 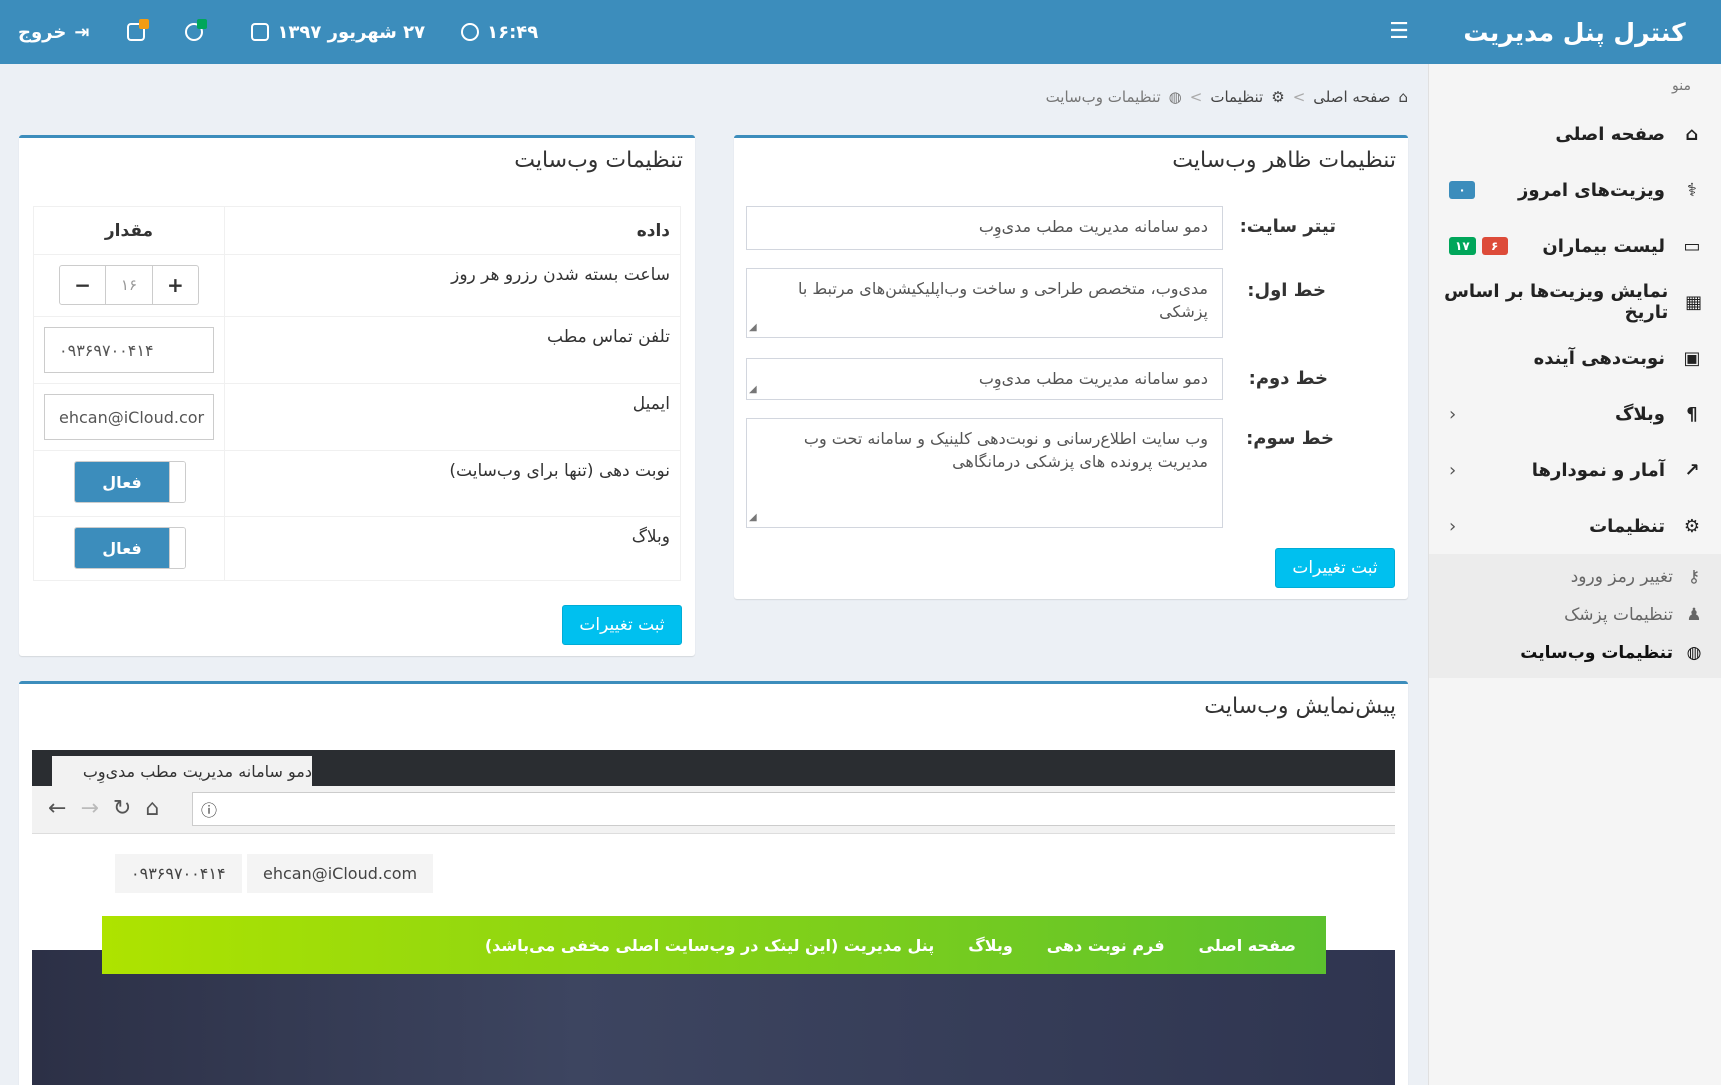 What do you see at coordinates (209, 810) in the screenshot?
I see `info-icon: ⓘ` at bounding box center [209, 810].